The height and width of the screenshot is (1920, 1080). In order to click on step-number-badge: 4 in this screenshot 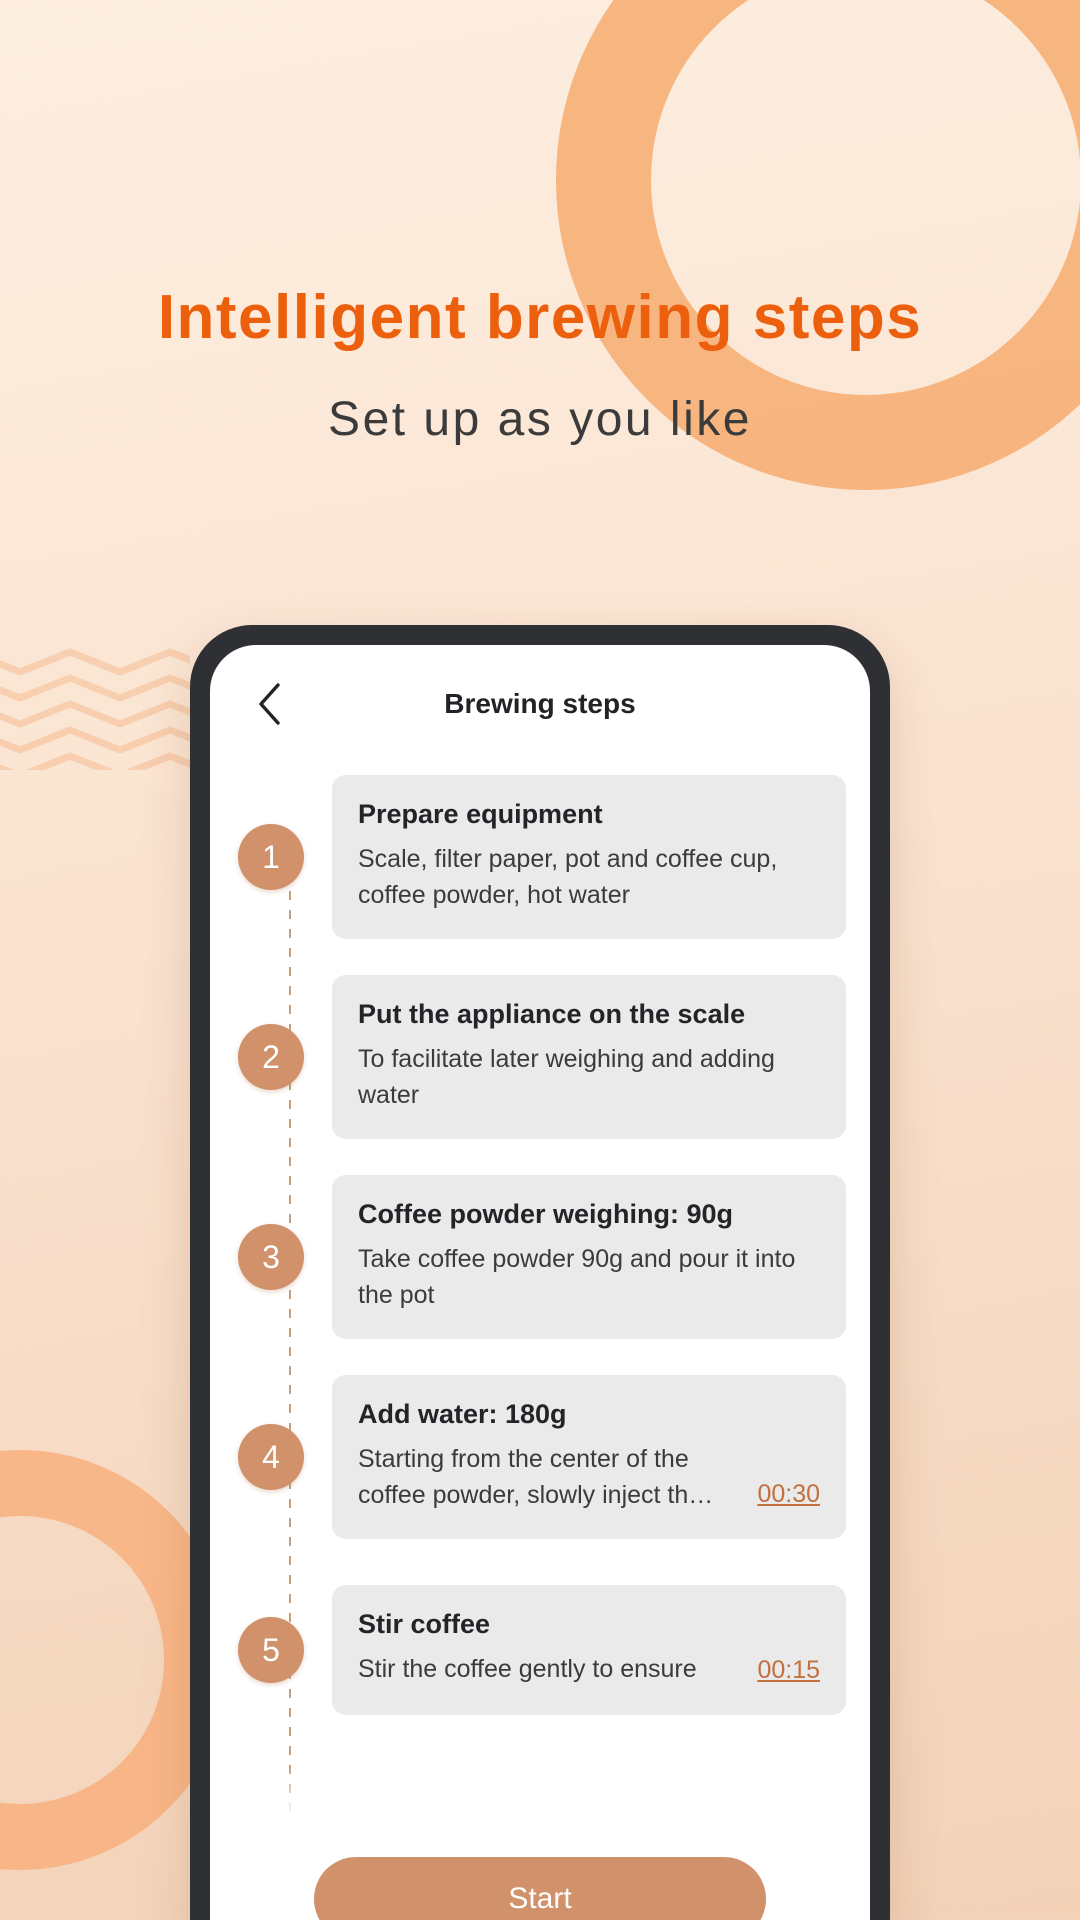, I will do `click(271, 1457)`.